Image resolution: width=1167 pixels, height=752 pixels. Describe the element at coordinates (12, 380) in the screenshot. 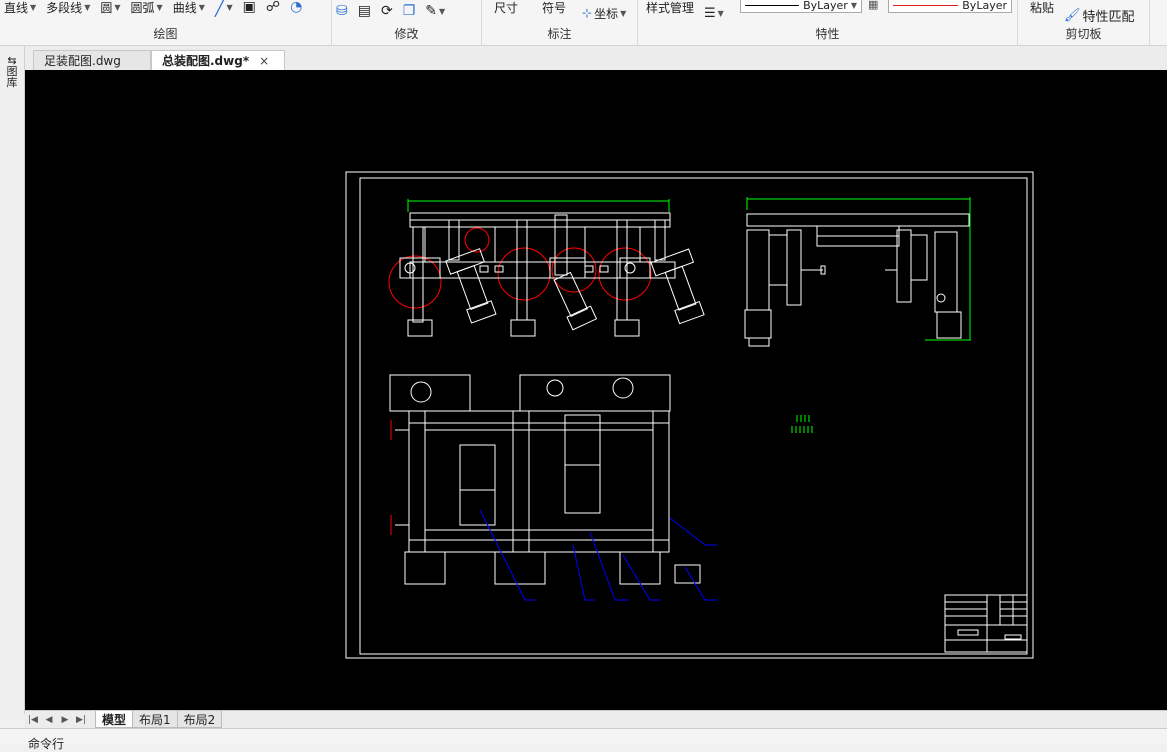

I see `left-panel: ⇵图库` at that location.